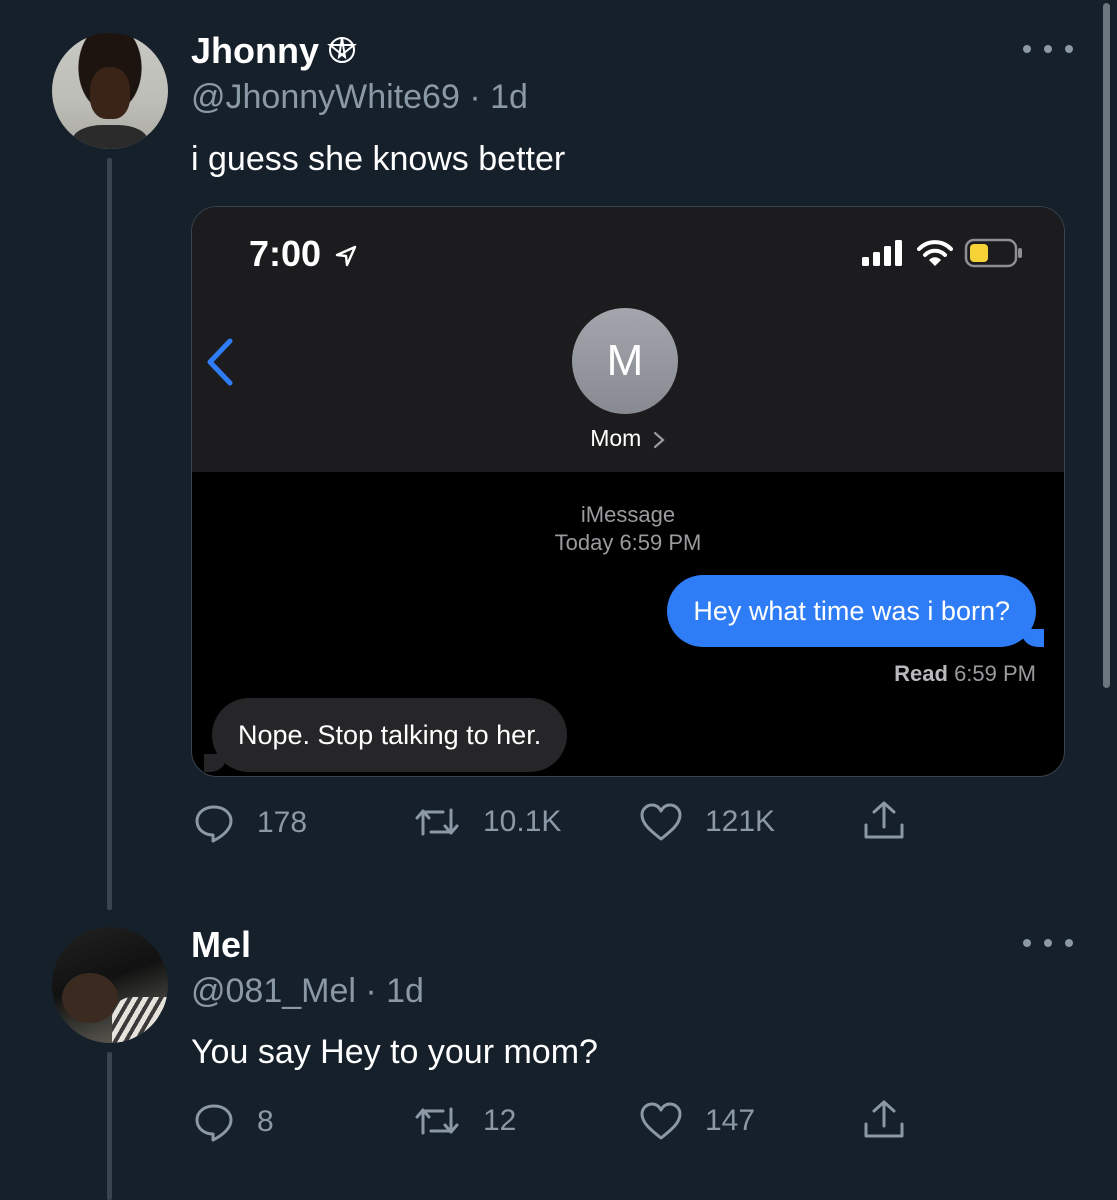 The image size is (1117, 1200). Describe the element at coordinates (109, 534) in the screenshot. I see `thread-line-top` at that location.